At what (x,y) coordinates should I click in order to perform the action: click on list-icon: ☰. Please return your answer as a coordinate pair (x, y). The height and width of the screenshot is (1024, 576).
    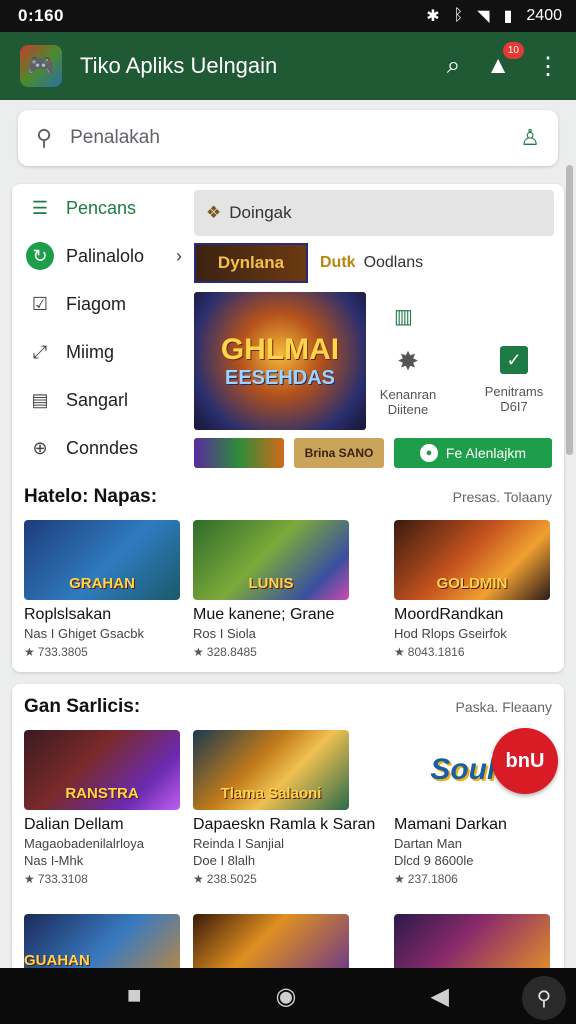
    Looking at the image, I should click on (40, 207).